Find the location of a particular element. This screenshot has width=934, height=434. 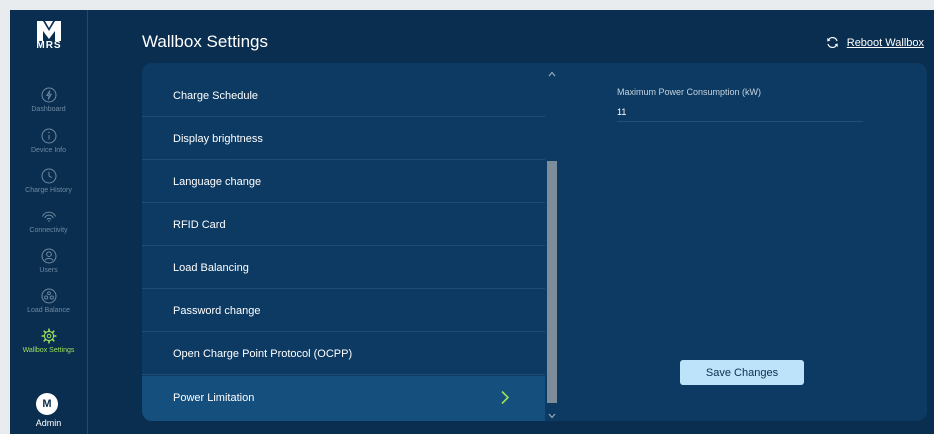

sidebar-item-label: Dashboard is located at coordinates (48, 109).